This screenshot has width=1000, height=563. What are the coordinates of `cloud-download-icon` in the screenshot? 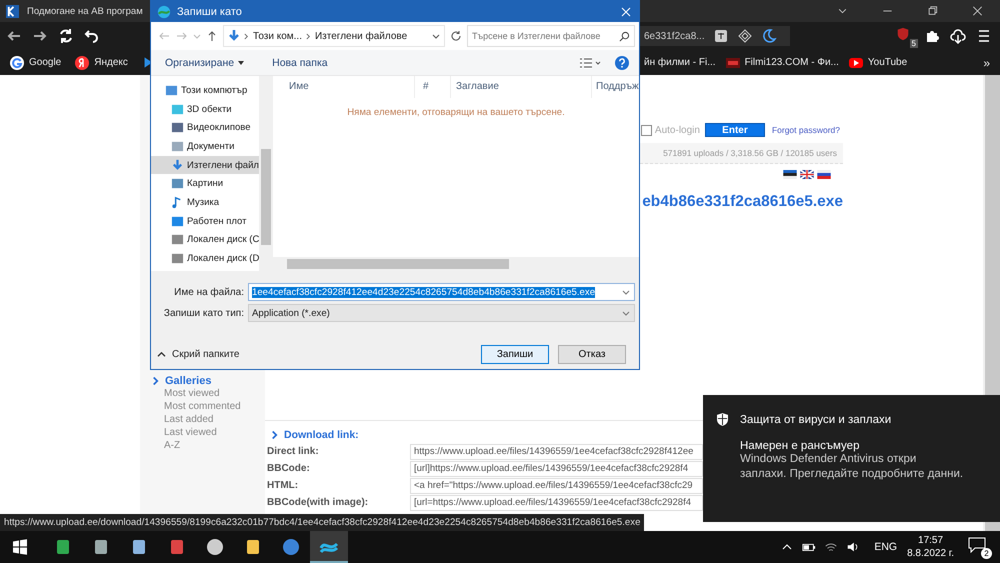 It's located at (958, 36).